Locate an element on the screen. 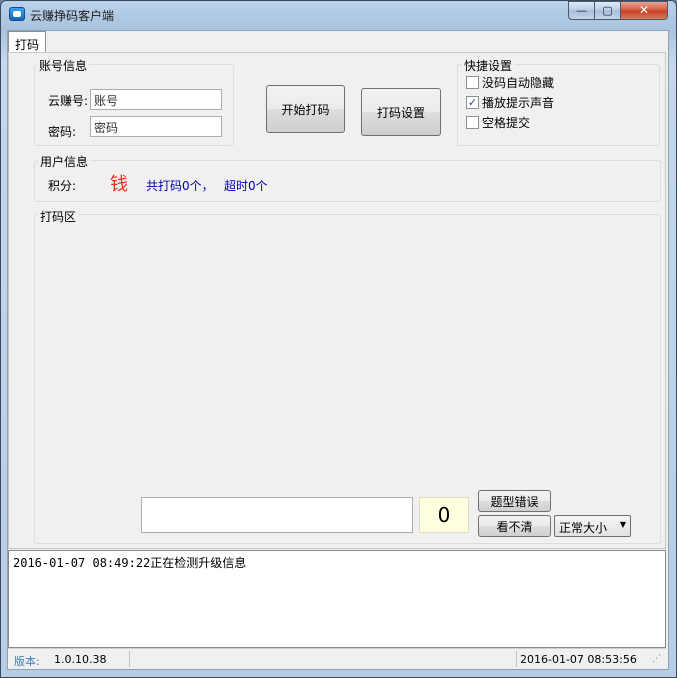 The image size is (677, 678). start-dama-button: 开始打码 is located at coordinates (305, 109).